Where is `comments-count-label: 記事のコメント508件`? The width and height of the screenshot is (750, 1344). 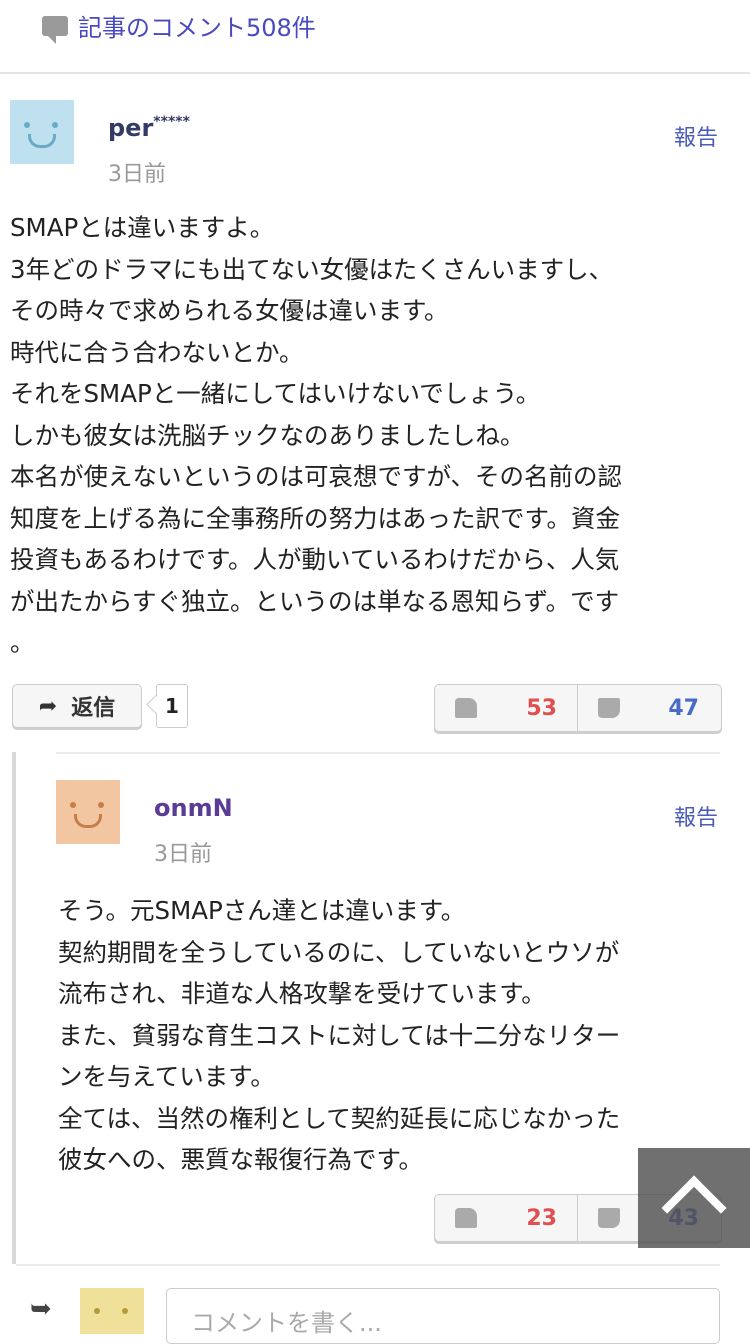 comments-count-label: 記事のコメント508件 is located at coordinates (197, 28).